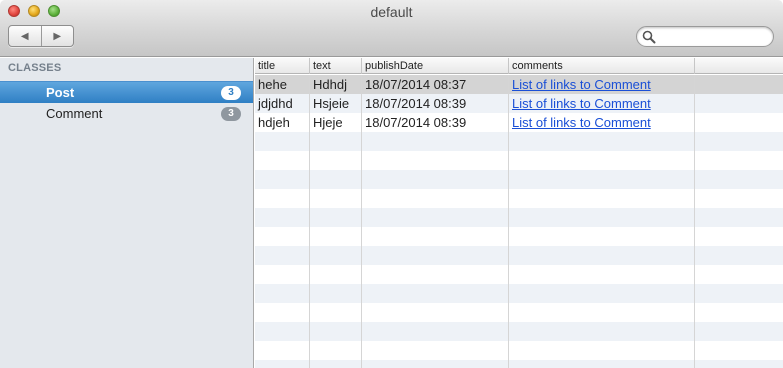  I want to click on column-header-publishdate: publishDate, so click(435, 66).